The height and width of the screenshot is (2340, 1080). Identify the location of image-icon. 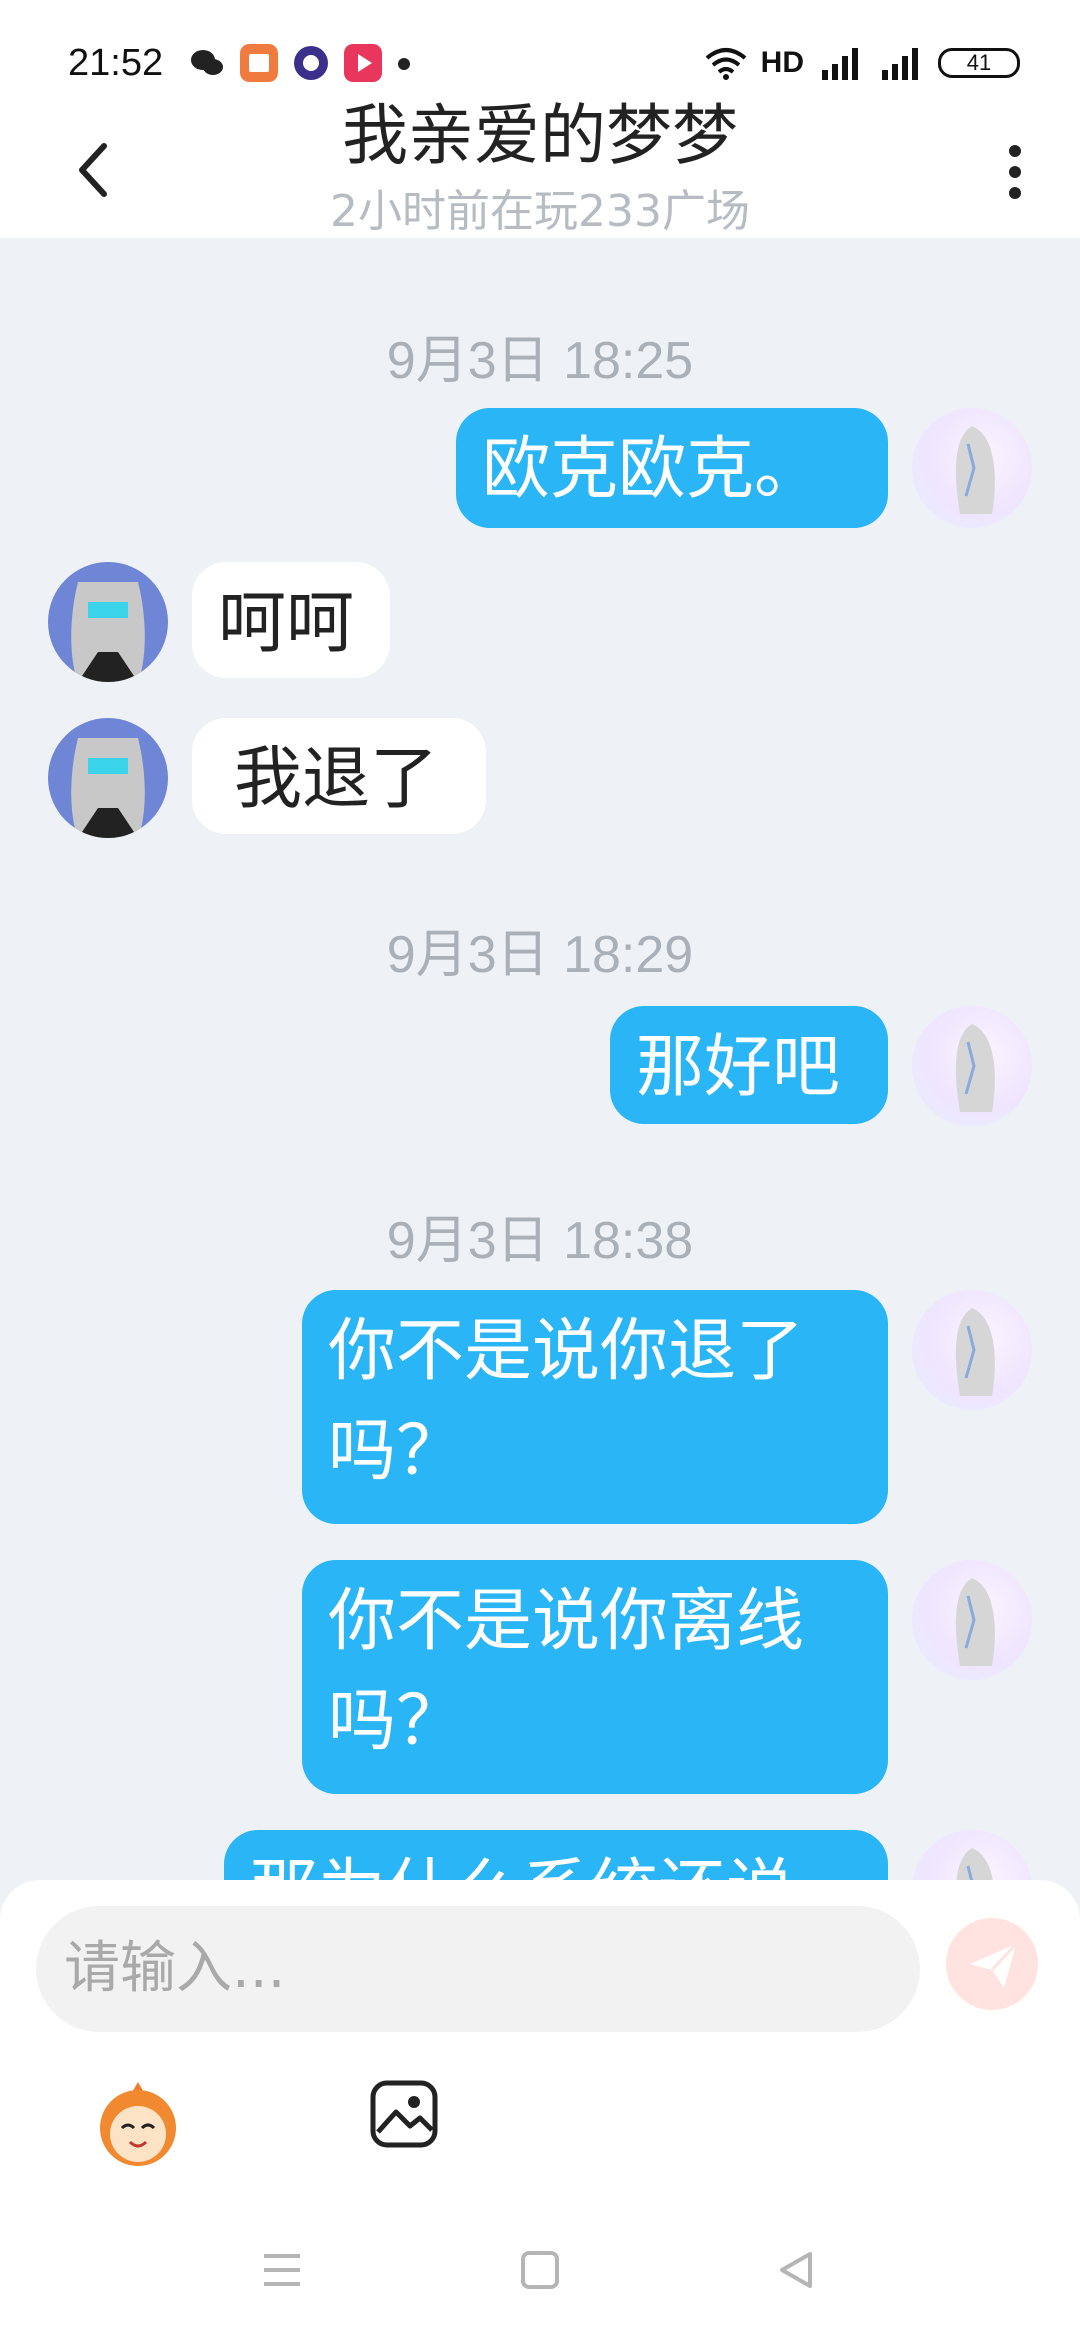
(404, 2114).